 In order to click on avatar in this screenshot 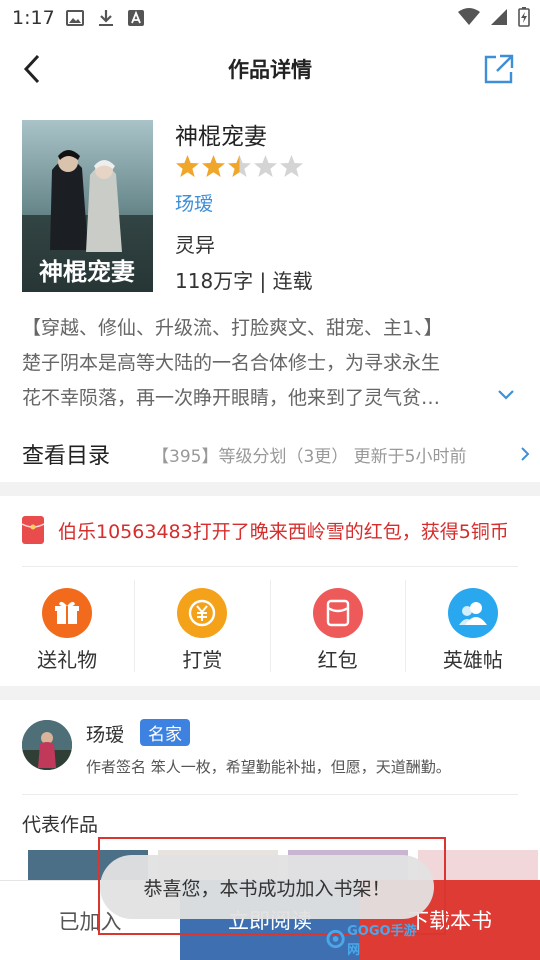, I will do `click(47, 745)`.